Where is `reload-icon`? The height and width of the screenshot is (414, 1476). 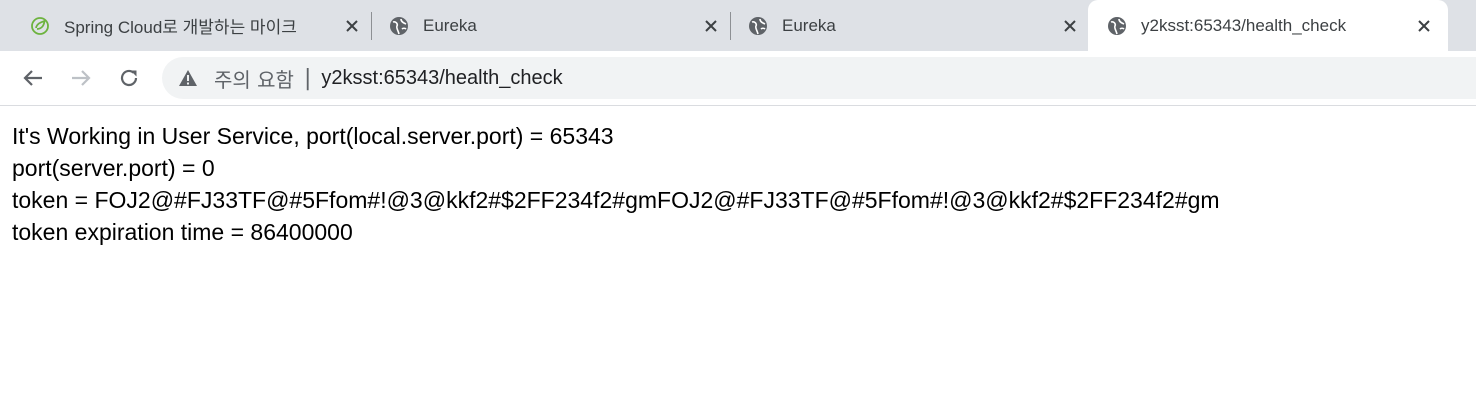 reload-icon is located at coordinates (129, 78).